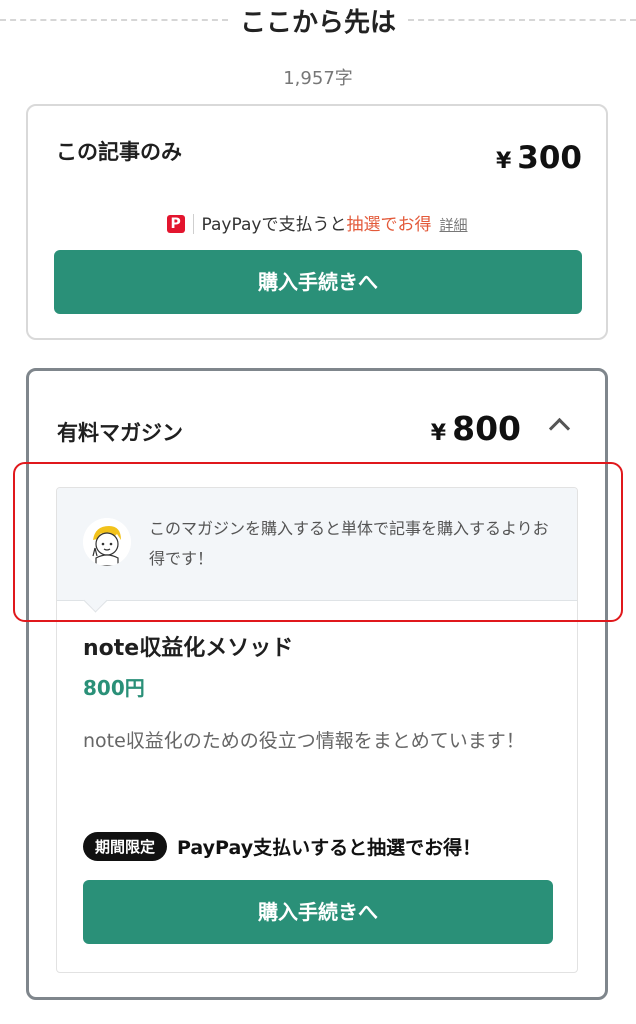  I want to click on magazine-card-price: ¥800, so click(476, 428).